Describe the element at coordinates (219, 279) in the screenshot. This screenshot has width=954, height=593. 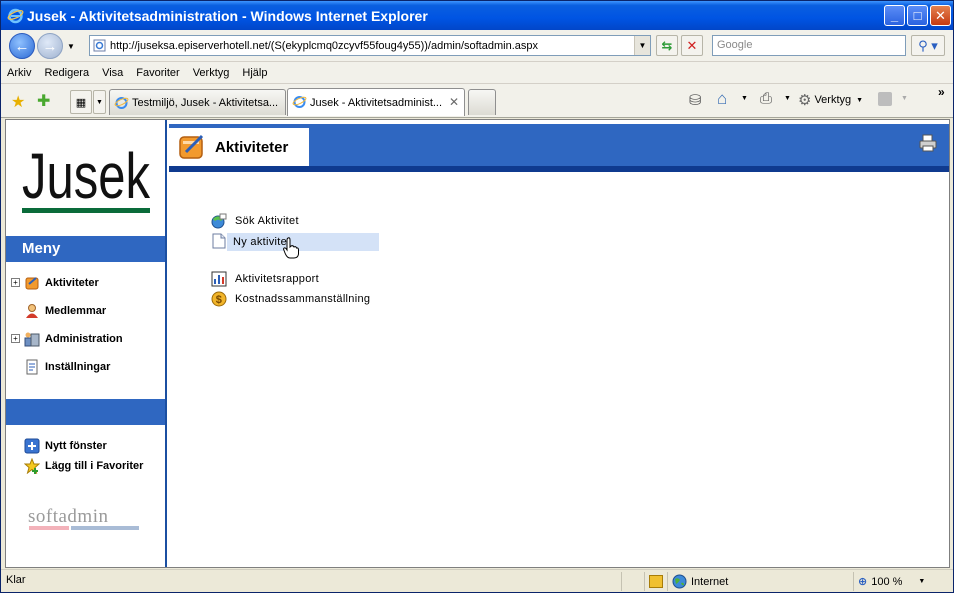
I see `report-chart-icon` at that location.